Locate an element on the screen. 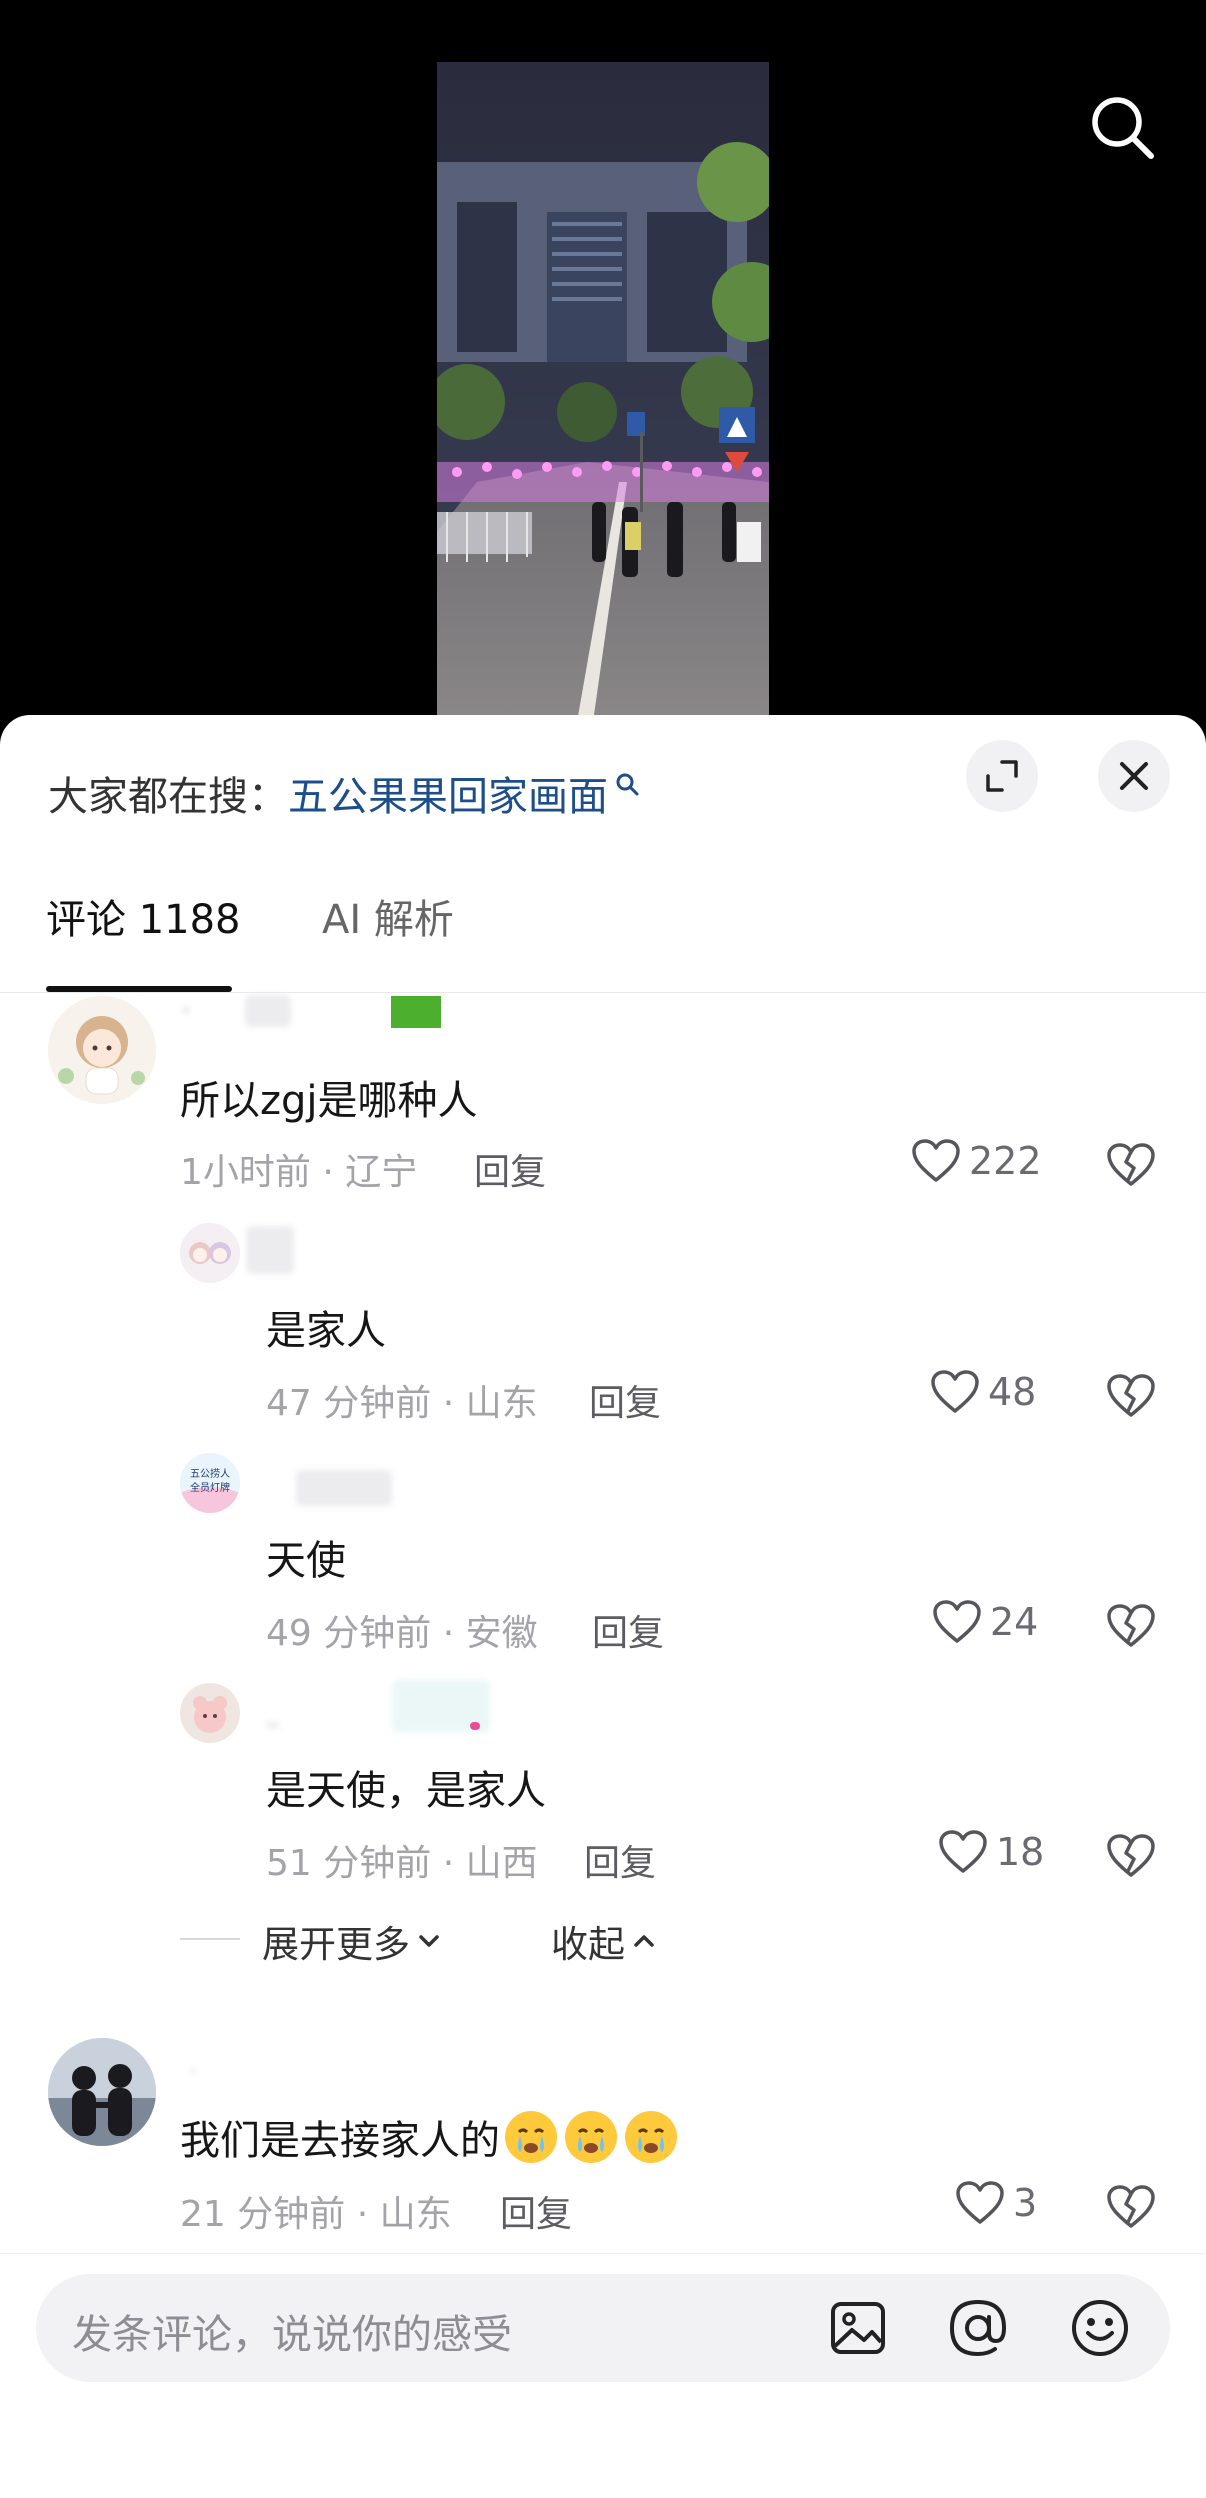  comment-text: 我们是去接家人的 is located at coordinates (340, 2141).